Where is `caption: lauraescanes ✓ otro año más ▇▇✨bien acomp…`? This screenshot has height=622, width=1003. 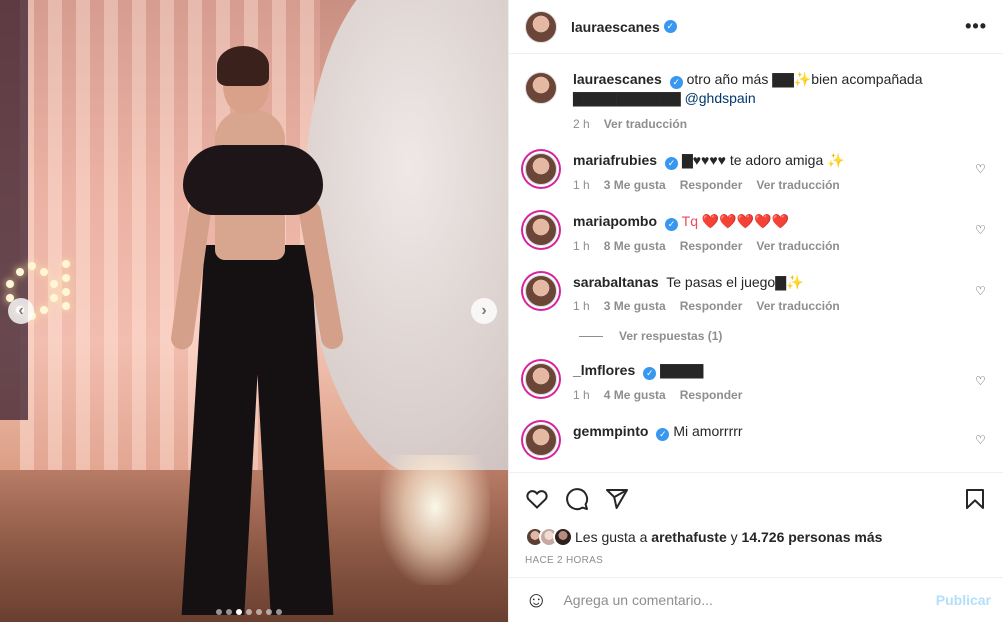 caption: lauraescanes ✓ otro año más ▇▇✨bien acomp… is located at coordinates (756, 92).